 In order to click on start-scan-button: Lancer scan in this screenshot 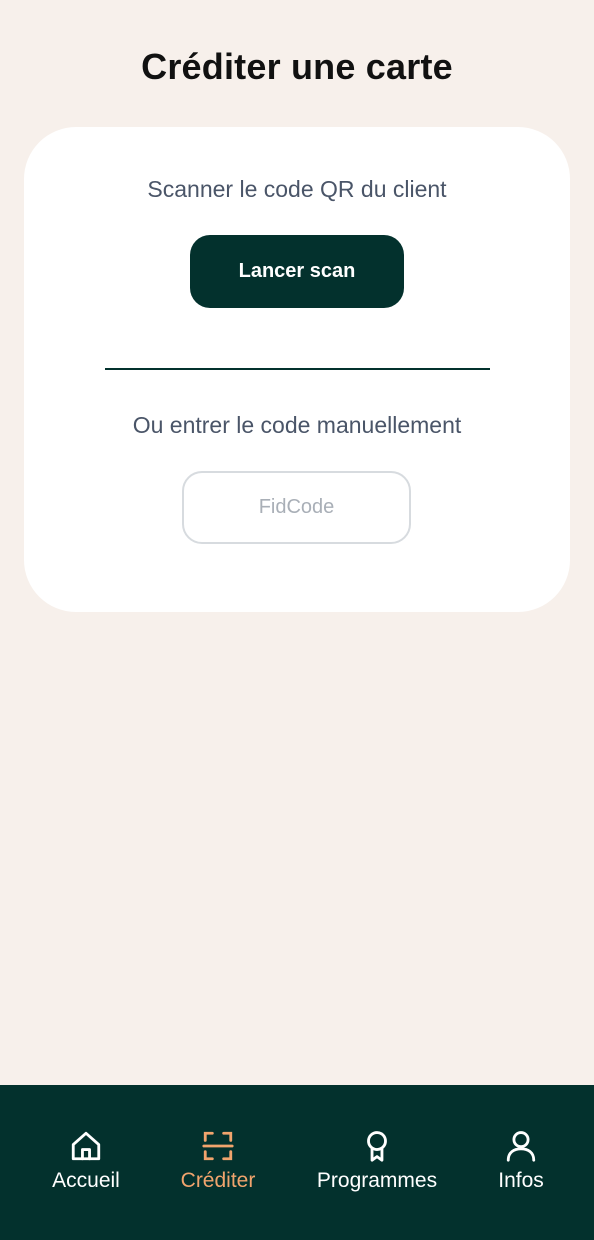, I will do `click(297, 271)`.